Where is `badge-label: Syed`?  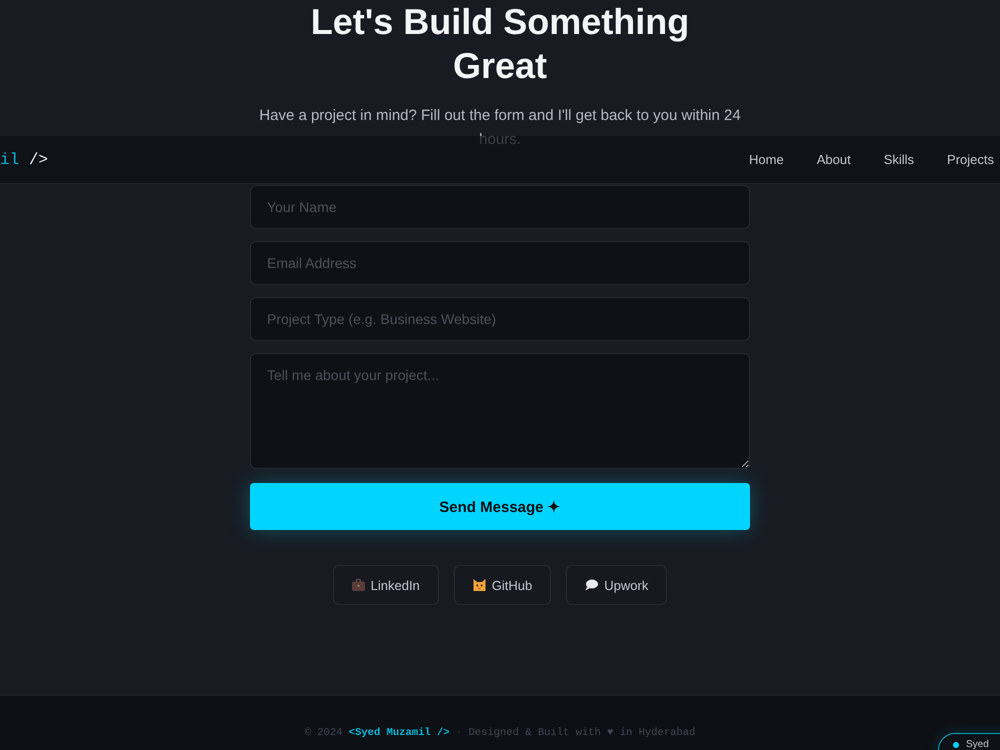 badge-label: Syed is located at coordinates (977, 744).